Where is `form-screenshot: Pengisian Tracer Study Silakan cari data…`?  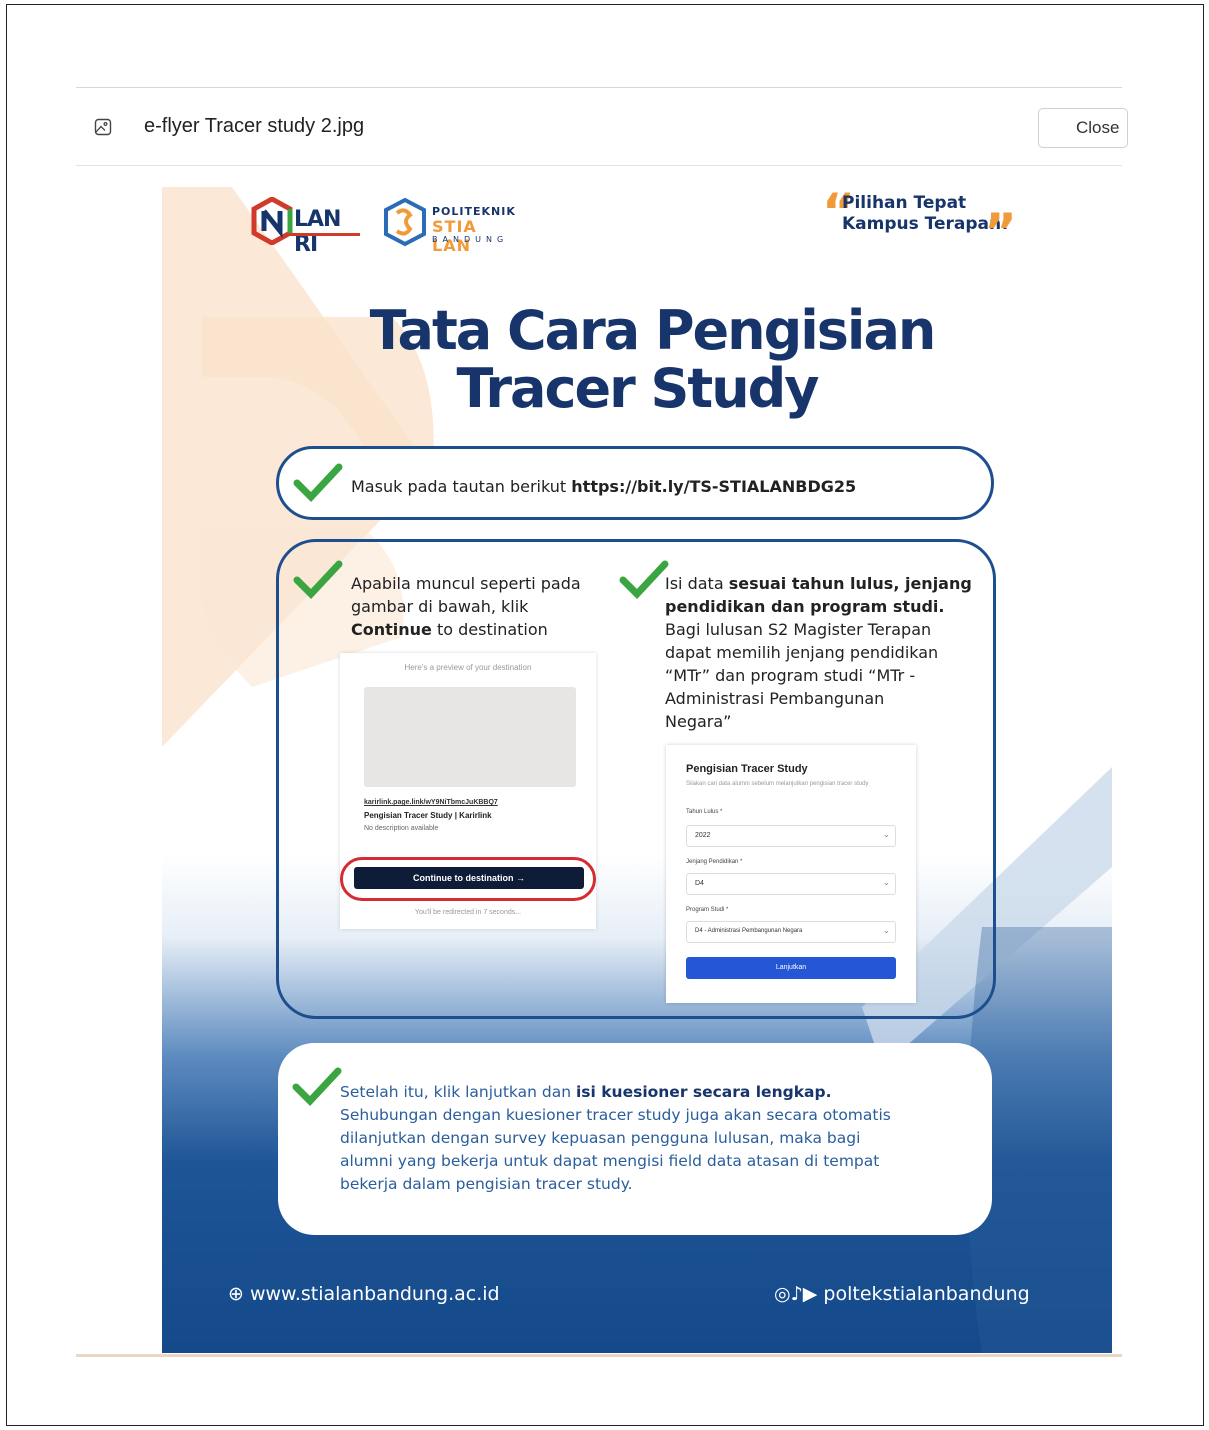
form-screenshot: Pengisian Tracer Study Silakan cari data… is located at coordinates (791, 874).